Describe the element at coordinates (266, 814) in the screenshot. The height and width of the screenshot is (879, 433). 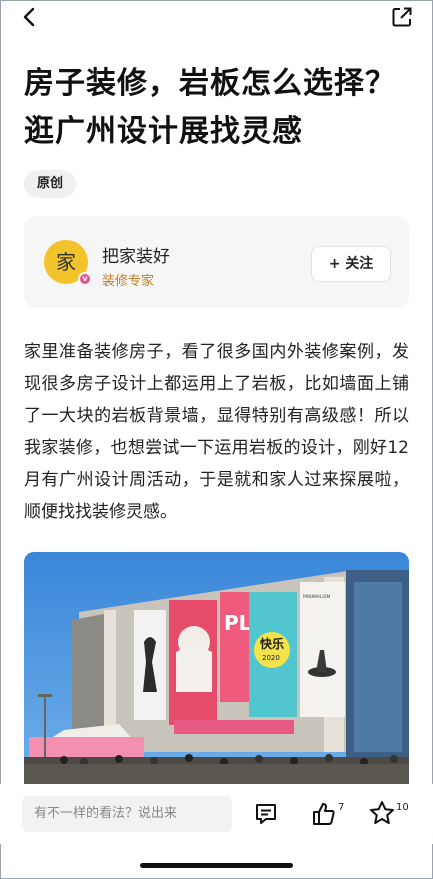
I see `comment-icon` at that location.